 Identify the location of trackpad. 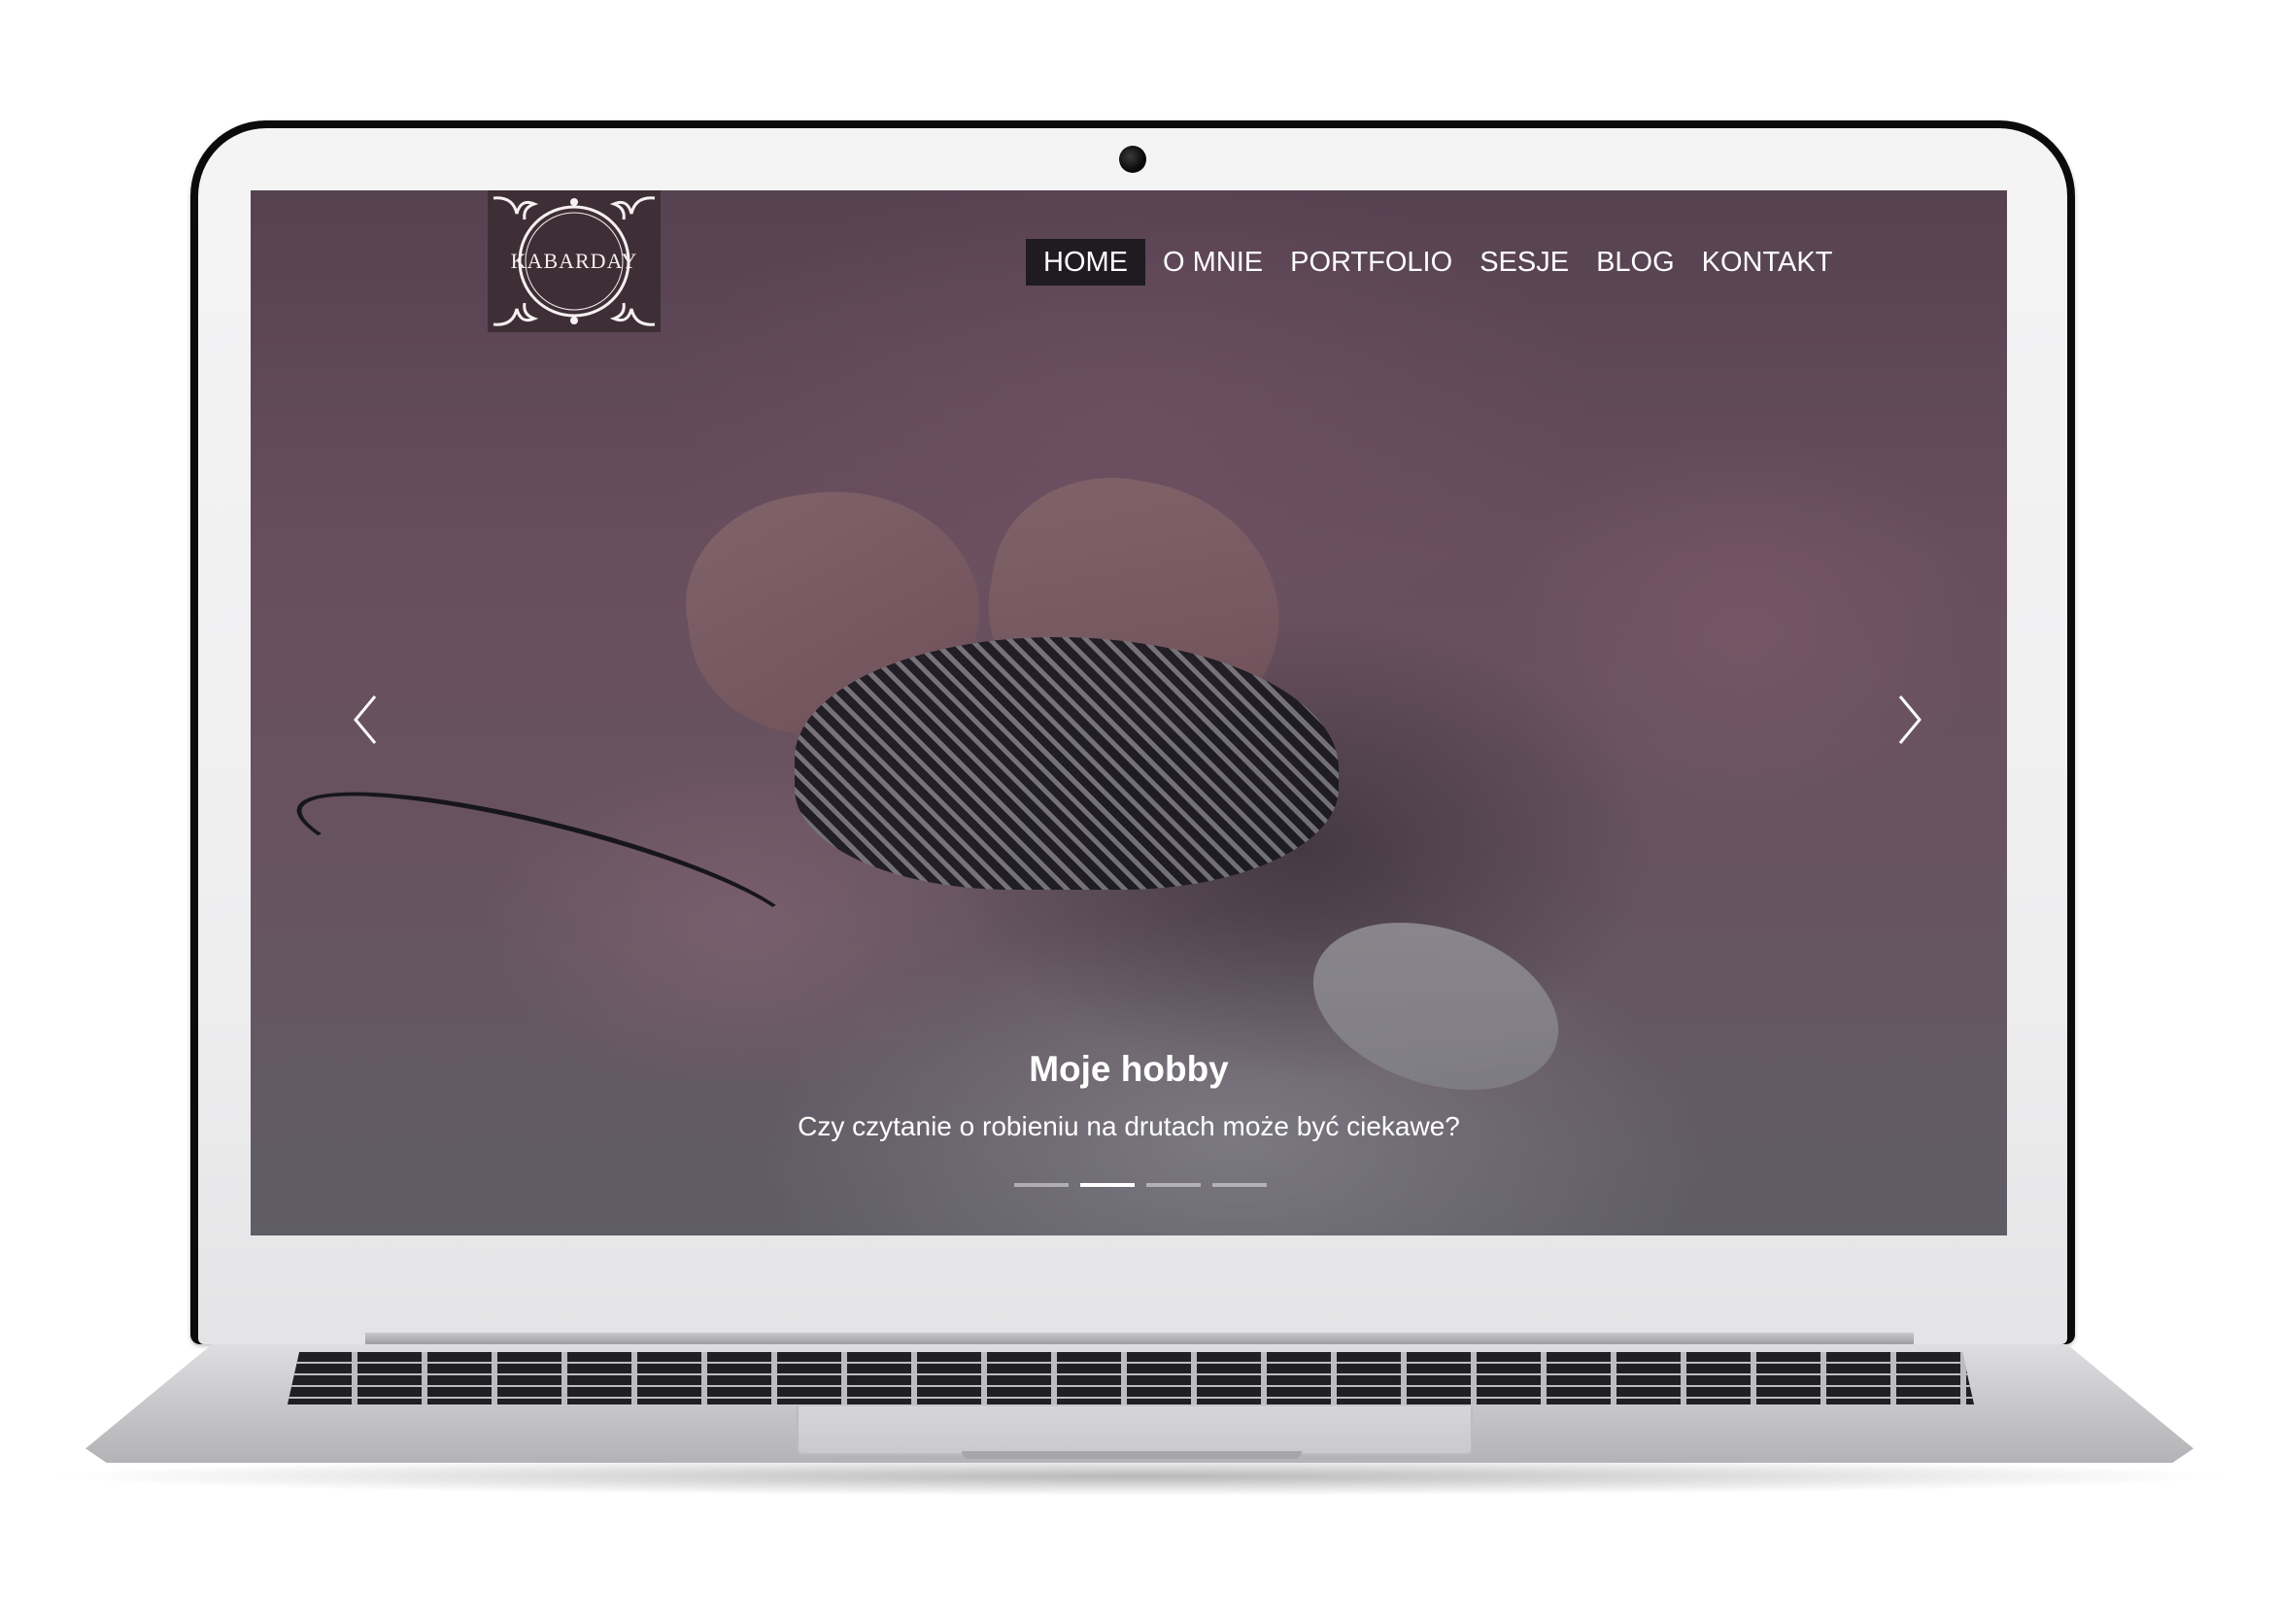
(1135, 1430).